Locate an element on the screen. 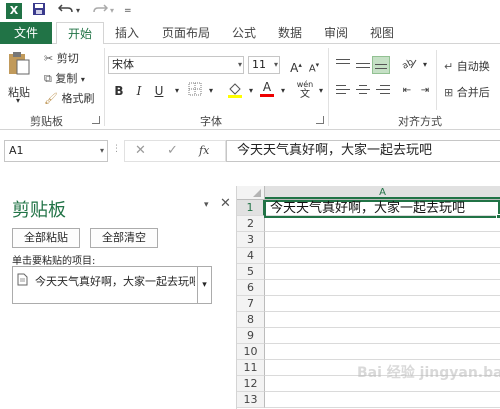 The width and height of the screenshot is (500, 409). tab-home: 开始 is located at coordinates (80, 33).